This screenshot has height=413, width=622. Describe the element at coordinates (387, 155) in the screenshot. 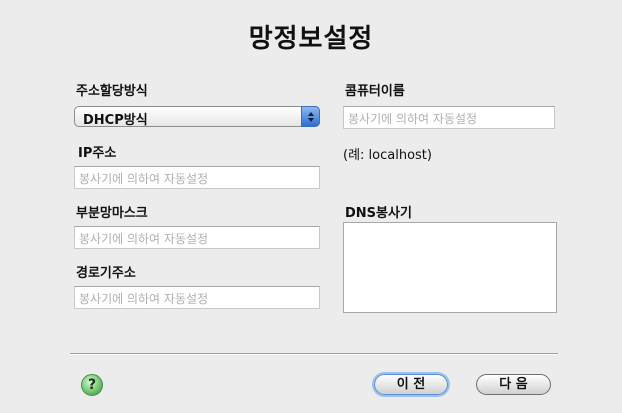

I see `computer-name-example: (례: localhost)` at that location.